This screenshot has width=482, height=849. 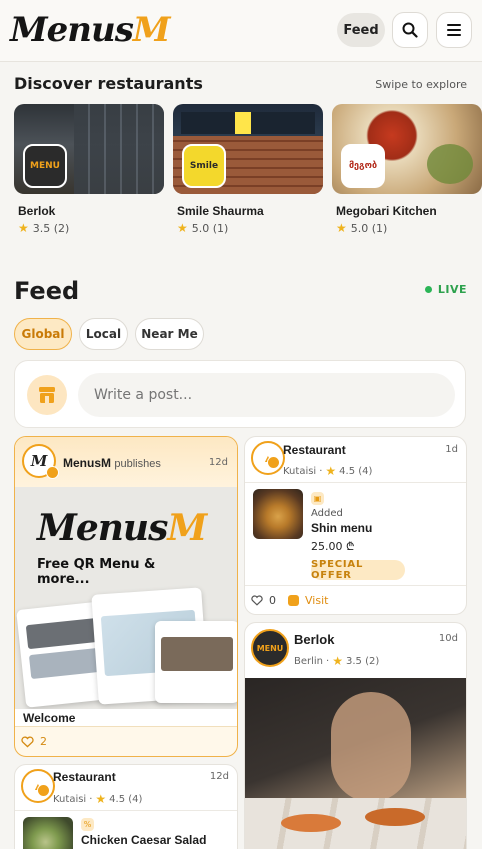 I want to click on menu-icon, so click(x=454, y=30).